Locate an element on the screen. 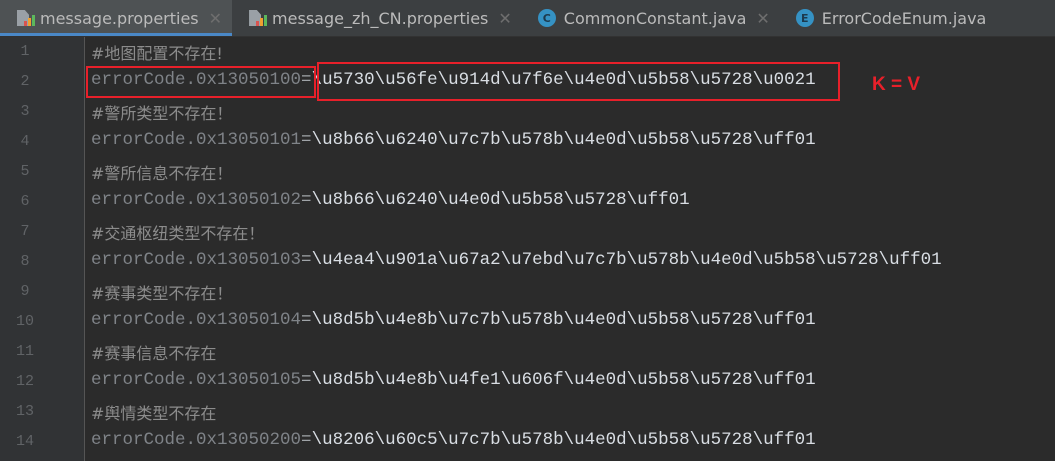 The image size is (1055, 461). line-number: 3 is located at coordinates (25, 111).